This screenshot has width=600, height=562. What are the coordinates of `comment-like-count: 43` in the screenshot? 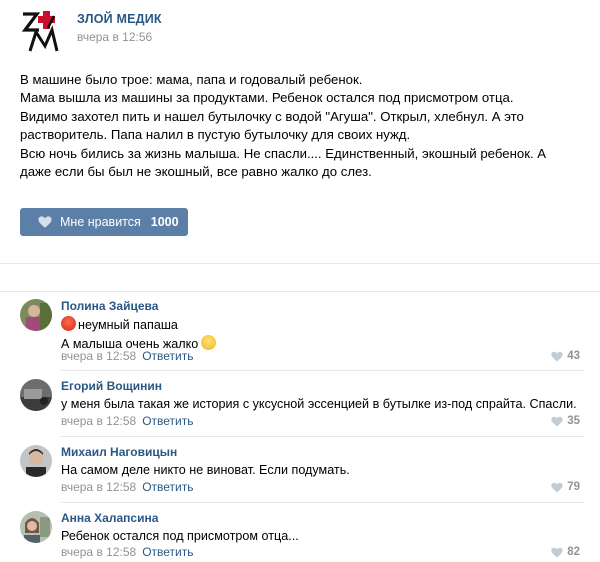 It's located at (573, 356).